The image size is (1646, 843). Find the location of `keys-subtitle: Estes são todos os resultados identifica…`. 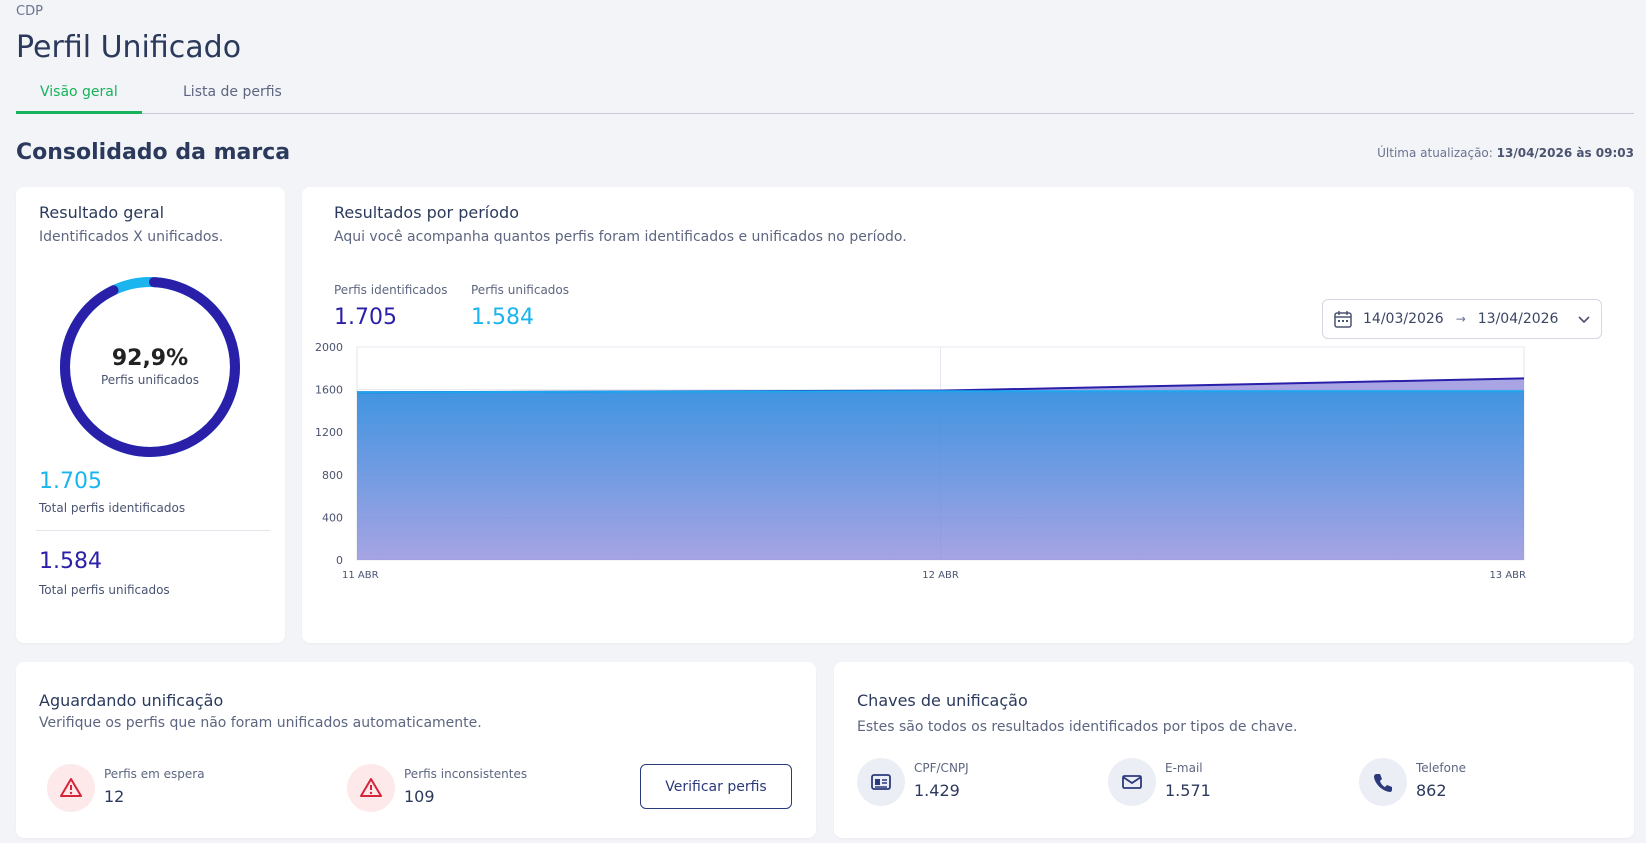

keys-subtitle: Estes são todos os resultados identifica… is located at coordinates (1077, 727).